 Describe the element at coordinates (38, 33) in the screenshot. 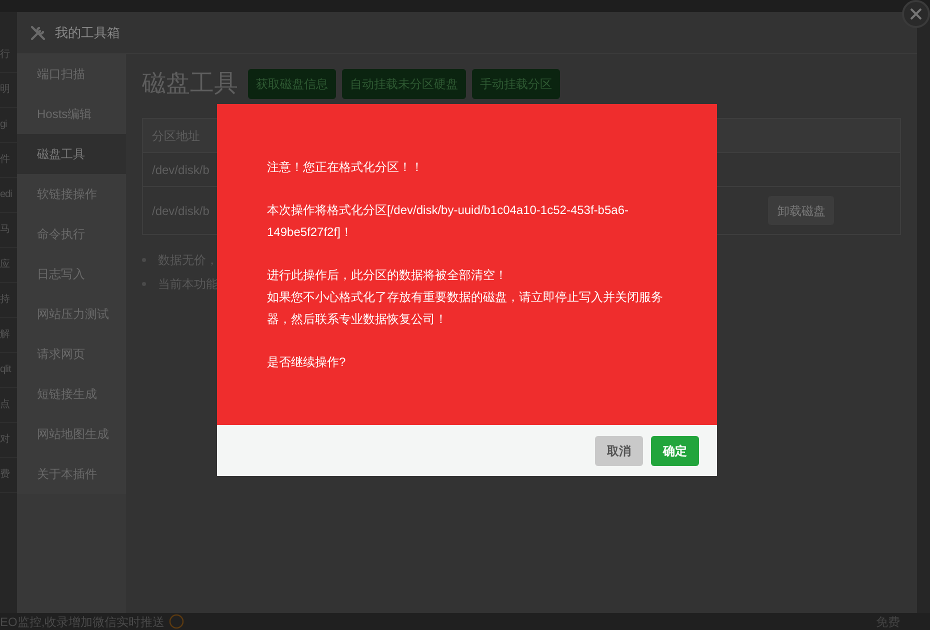

I see `tools-icon` at that location.